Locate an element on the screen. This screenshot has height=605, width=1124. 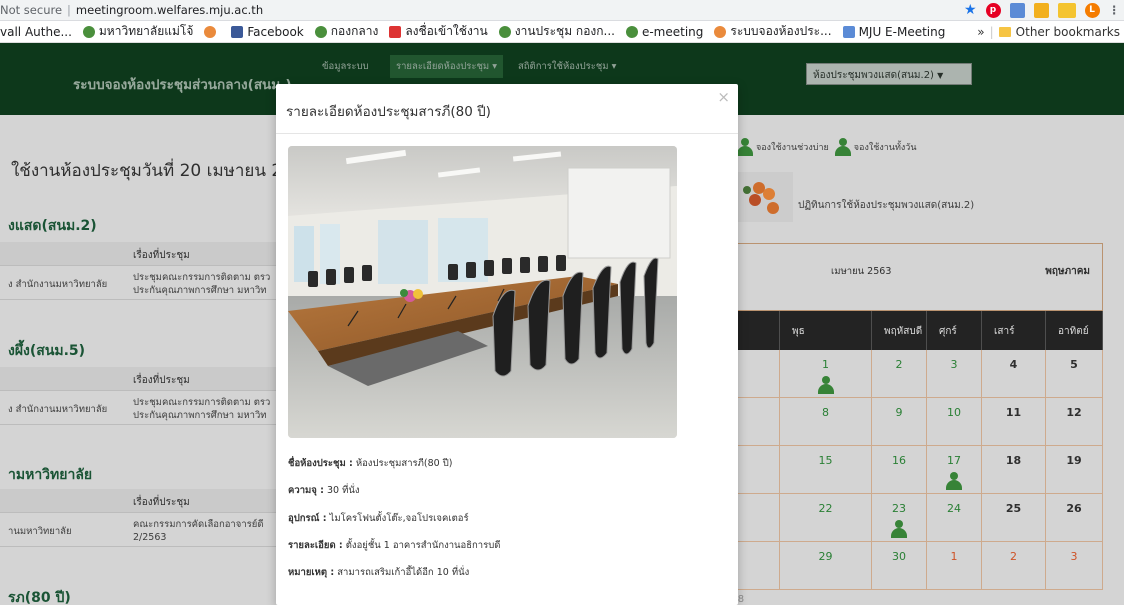
other-bookmarks: Other bookmarks is located at coordinates (1068, 32).